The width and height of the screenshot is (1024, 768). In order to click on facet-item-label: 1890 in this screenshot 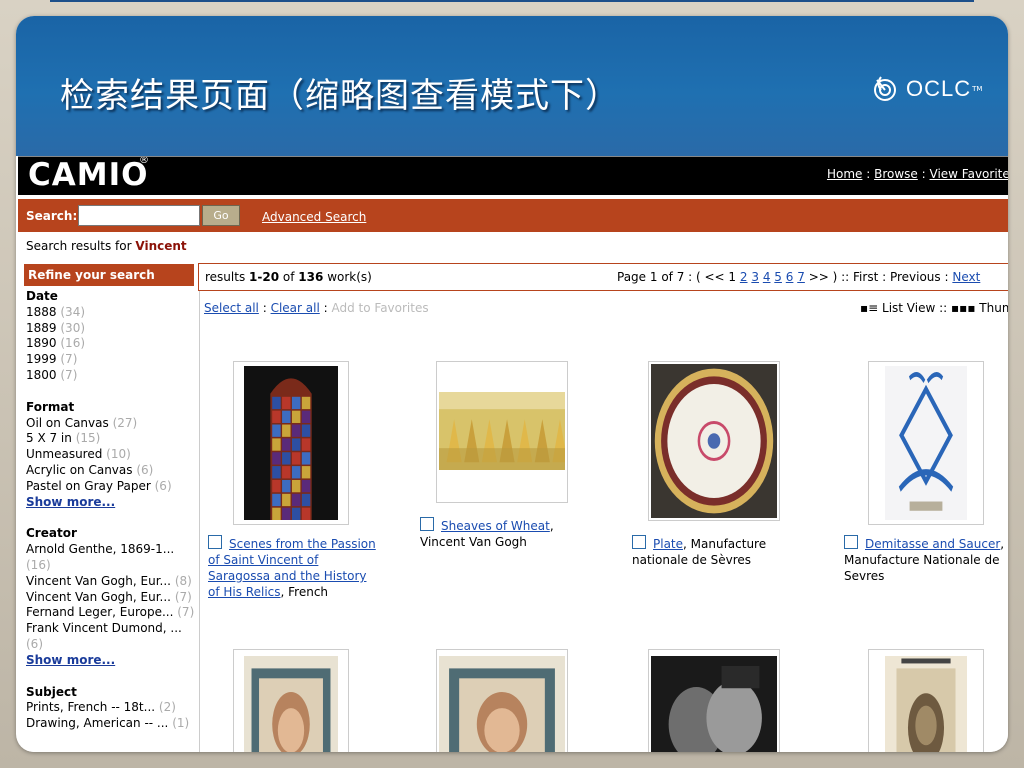, I will do `click(41, 343)`.